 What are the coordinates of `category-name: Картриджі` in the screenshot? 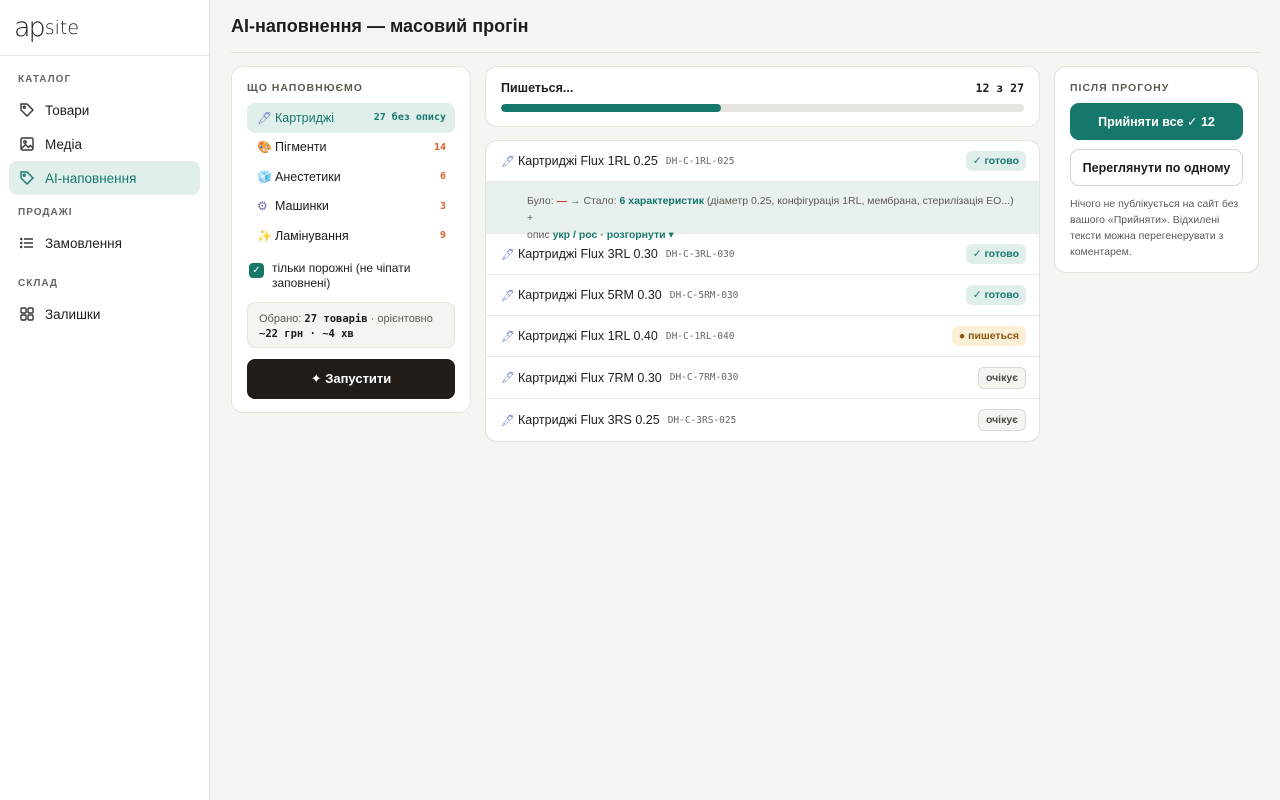 It's located at (305, 117).